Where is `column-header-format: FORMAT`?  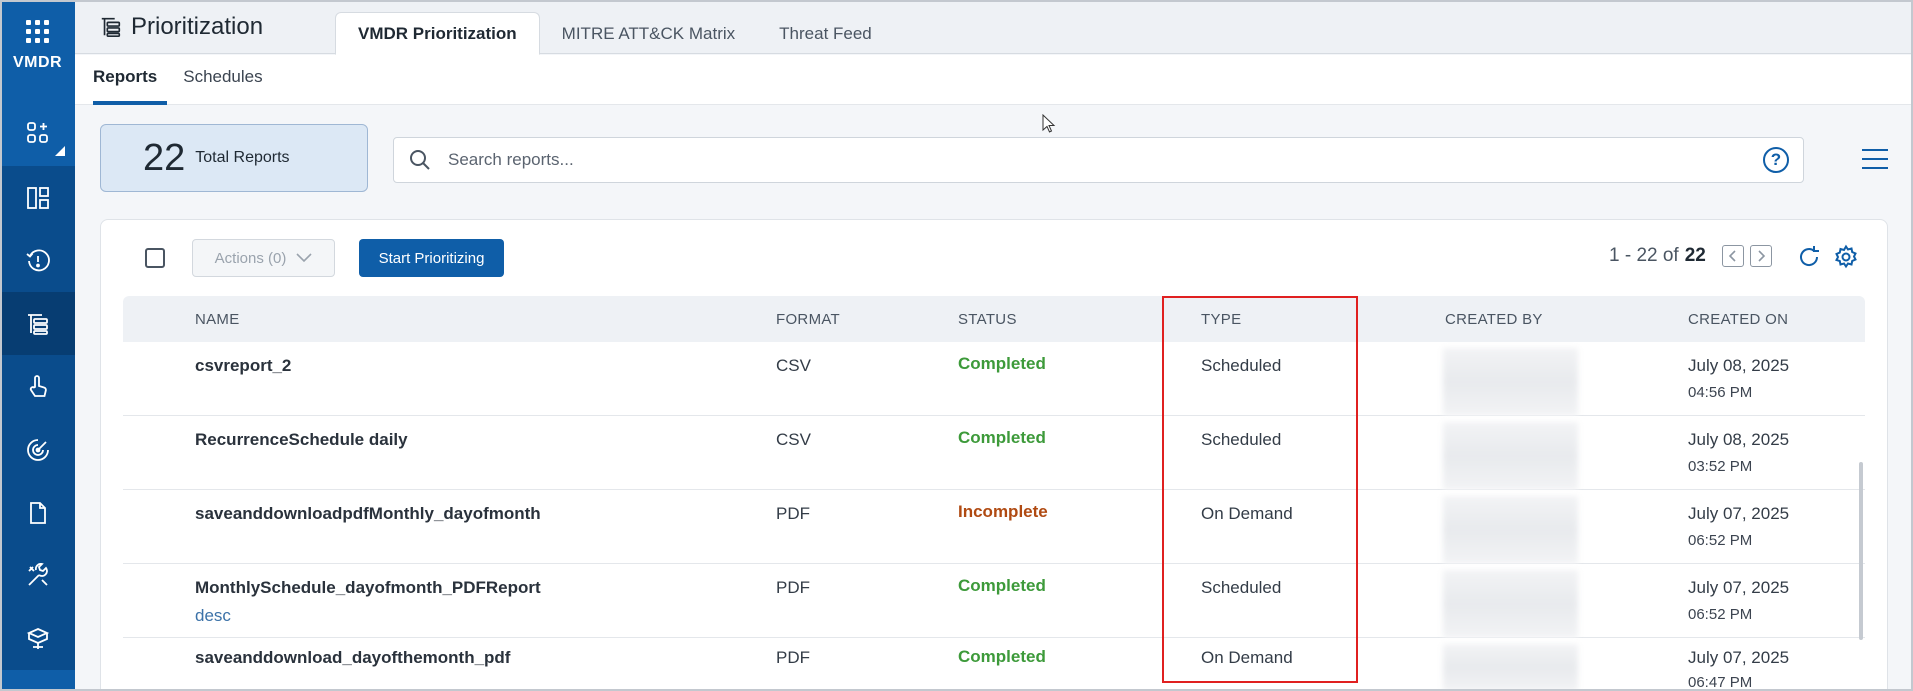 column-header-format: FORMAT is located at coordinates (808, 319).